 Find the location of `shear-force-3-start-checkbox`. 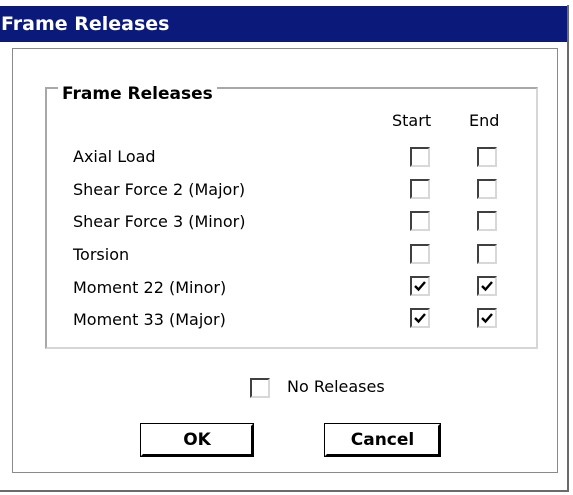

shear-force-3-start-checkbox is located at coordinates (420, 221).